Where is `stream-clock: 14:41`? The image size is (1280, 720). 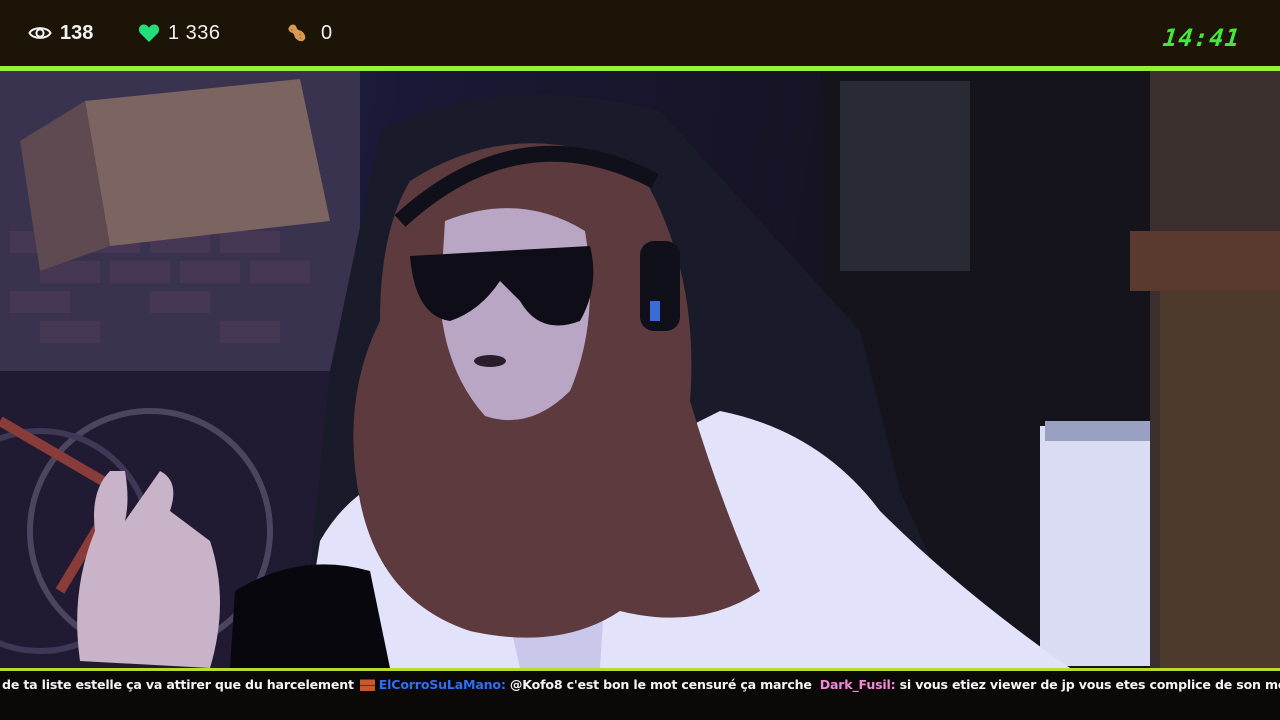 stream-clock: 14:41 is located at coordinates (1201, 38).